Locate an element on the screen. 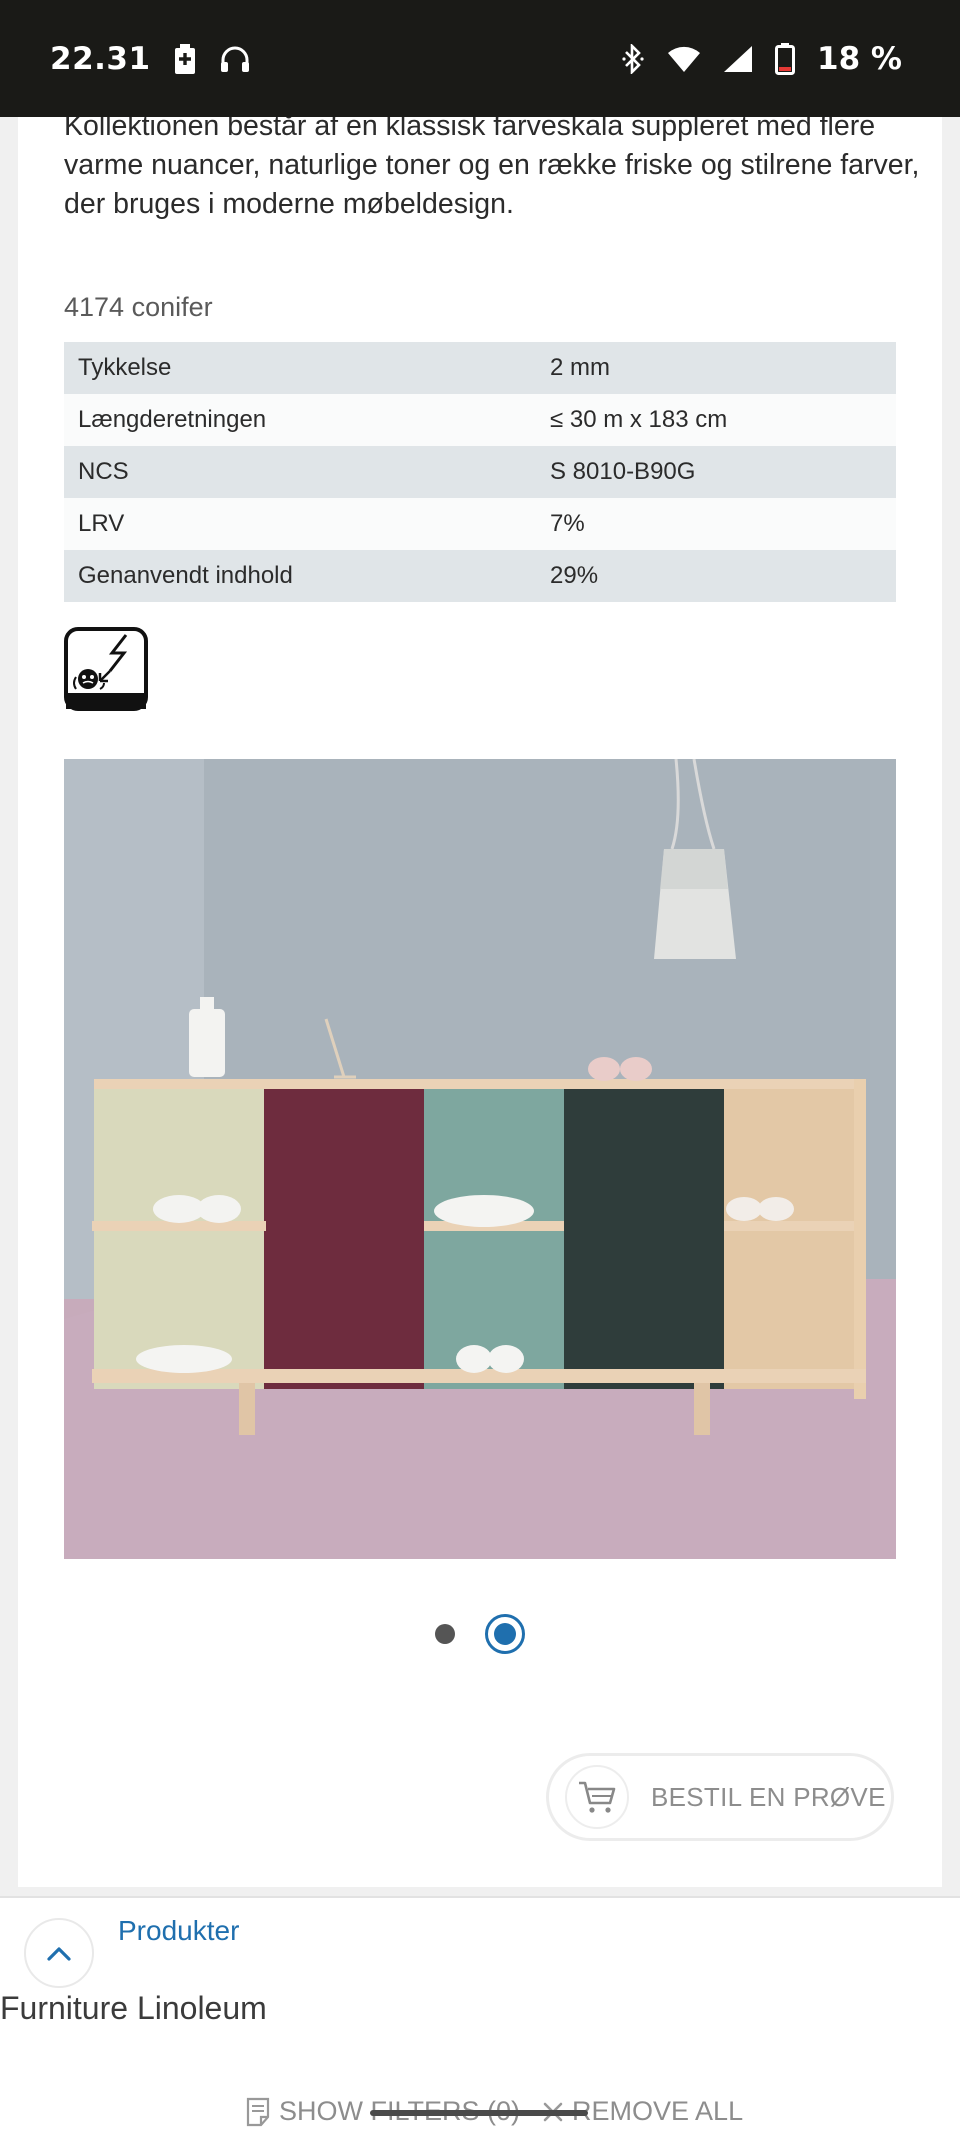  remove-all-label: REMOVE ALL is located at coordinates (658, 2111).